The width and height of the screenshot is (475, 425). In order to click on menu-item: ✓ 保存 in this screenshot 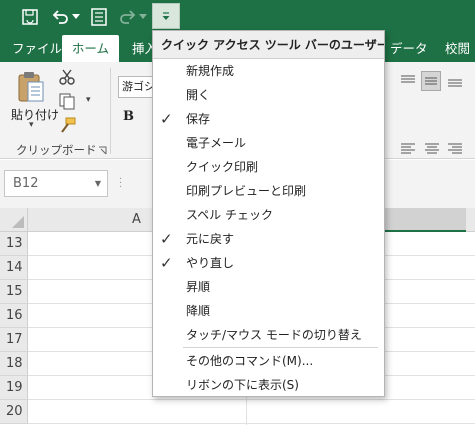, I will do `click(268, 119)`.